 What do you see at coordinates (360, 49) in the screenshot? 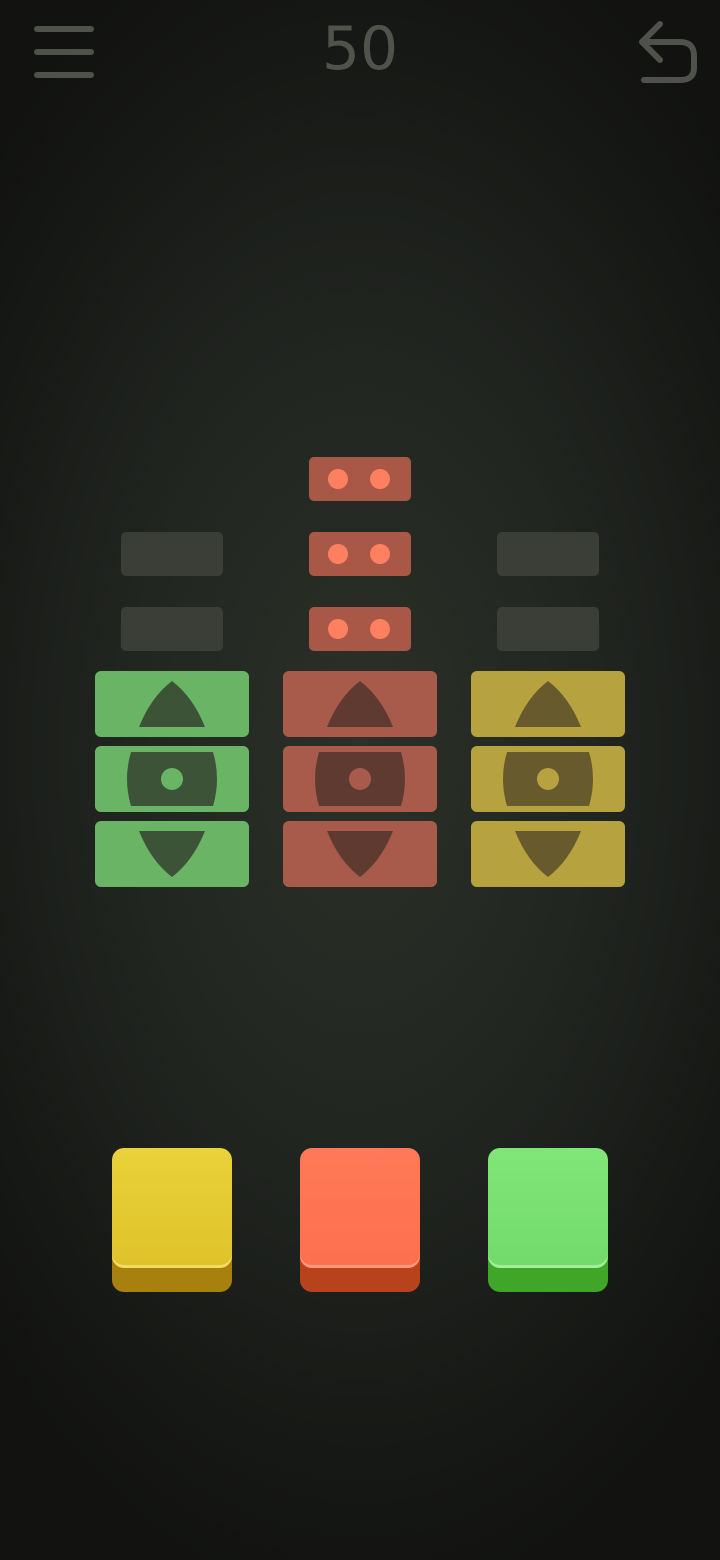
I see `score-counter: 50` at bounding box center [360, 49].